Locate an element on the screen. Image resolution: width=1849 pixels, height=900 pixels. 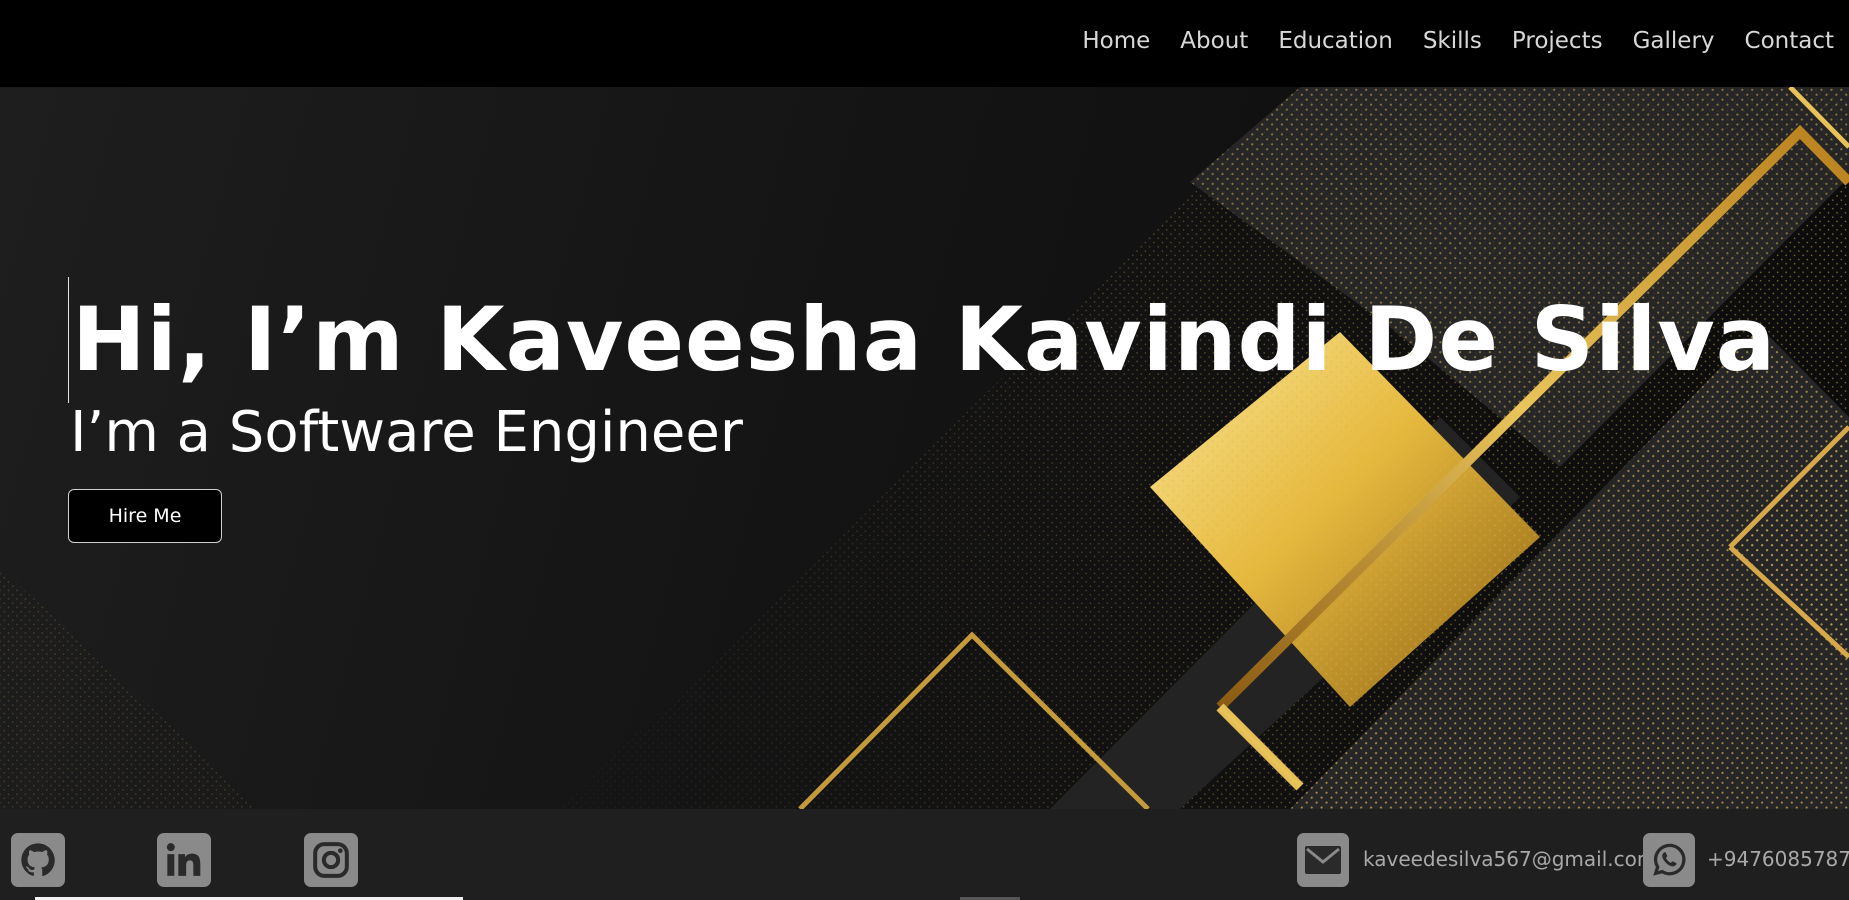
whatsapp-icon is located at coordinates (1669, 859).